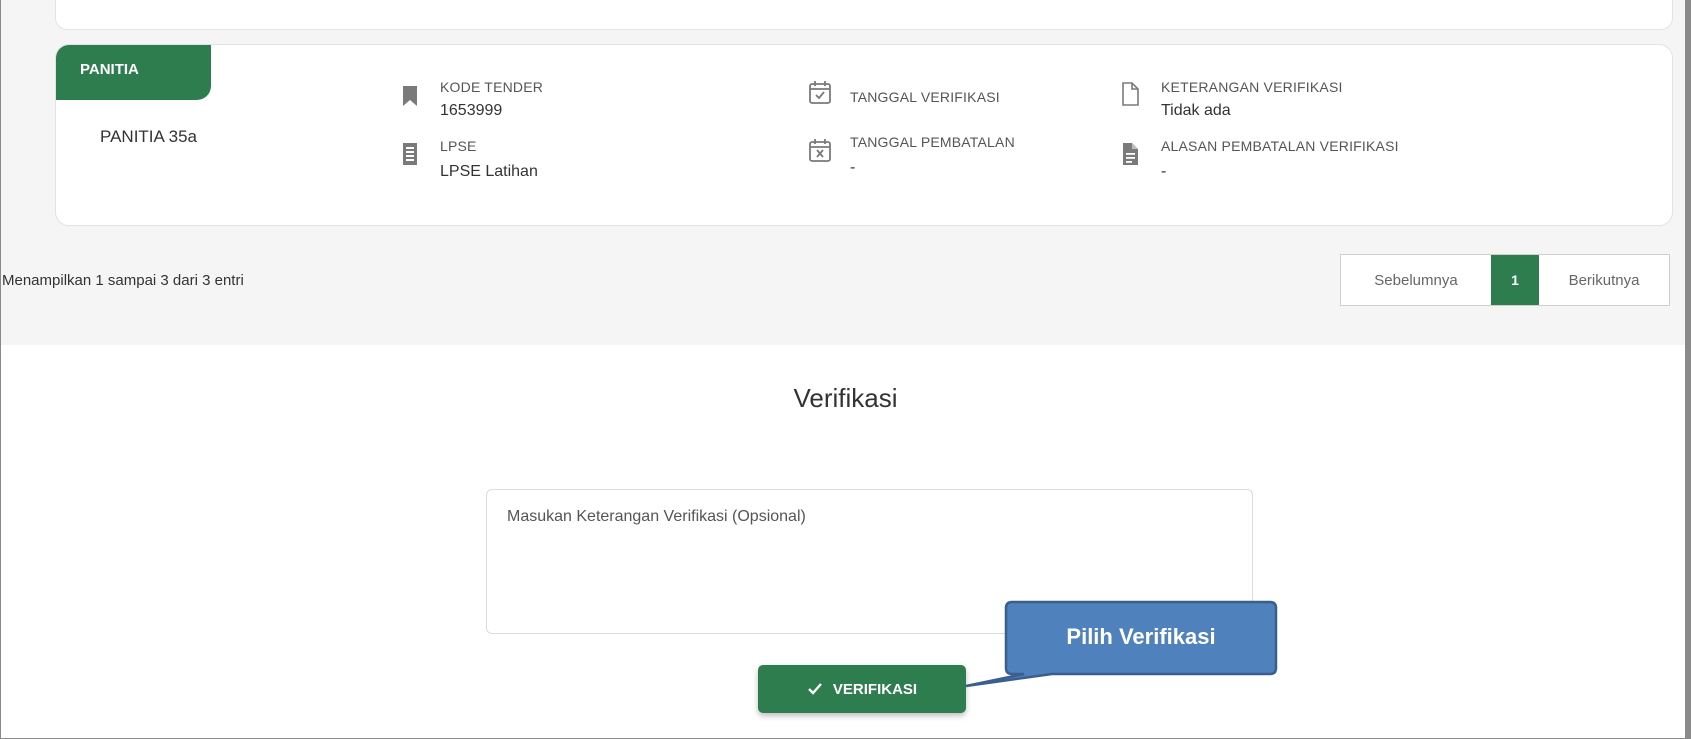  I want to click on panitia-tab: PANITIA, so click(133, 72).